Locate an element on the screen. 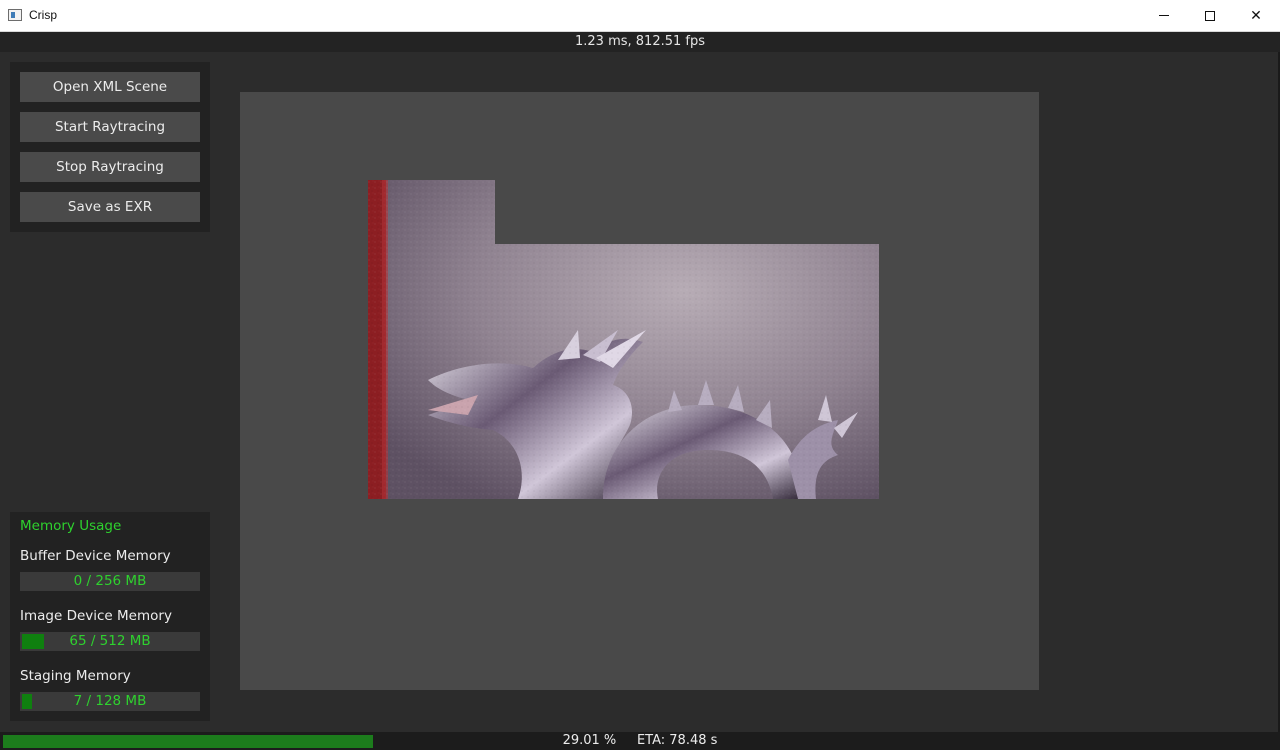 This screenshot has height=750, width=1280. image-memory-label: Image Device Memory is located at coordinates (96, 616).